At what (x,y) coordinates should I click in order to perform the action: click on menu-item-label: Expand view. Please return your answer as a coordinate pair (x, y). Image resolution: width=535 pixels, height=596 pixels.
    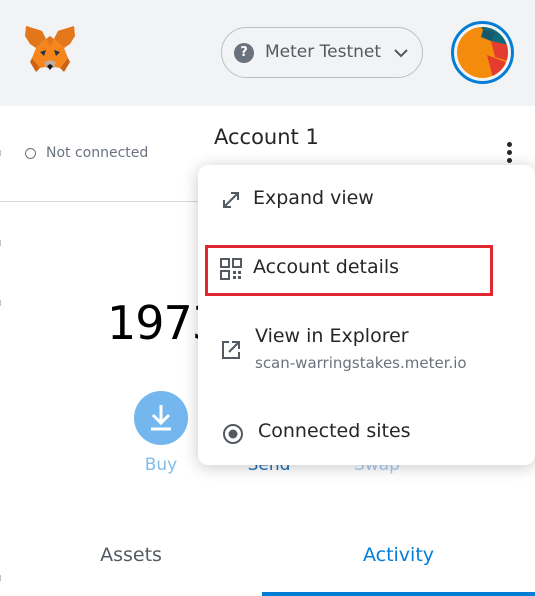
    Looking at the image, I should click on (313, 198).